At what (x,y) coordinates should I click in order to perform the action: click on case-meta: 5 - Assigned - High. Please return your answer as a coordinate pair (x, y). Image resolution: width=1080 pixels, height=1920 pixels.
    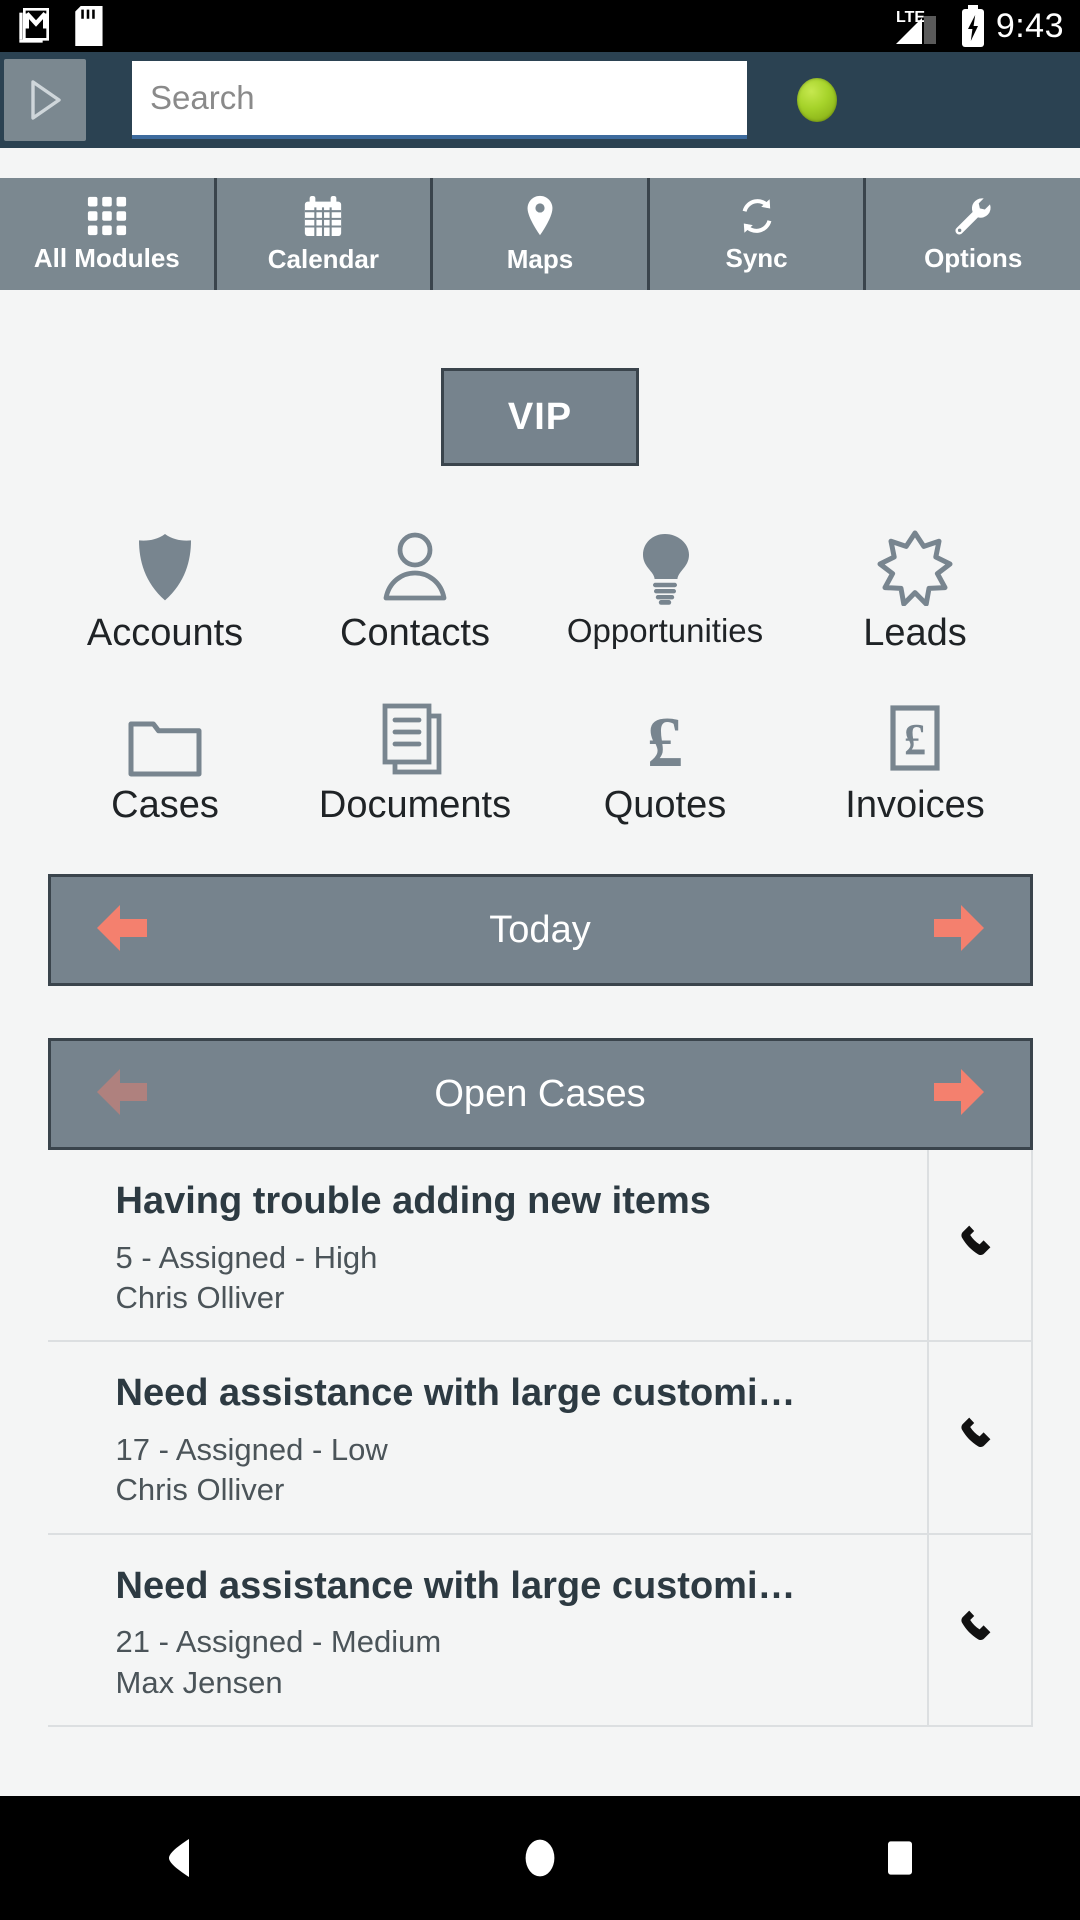
    Looking at the image, I should click on (246, 1257).